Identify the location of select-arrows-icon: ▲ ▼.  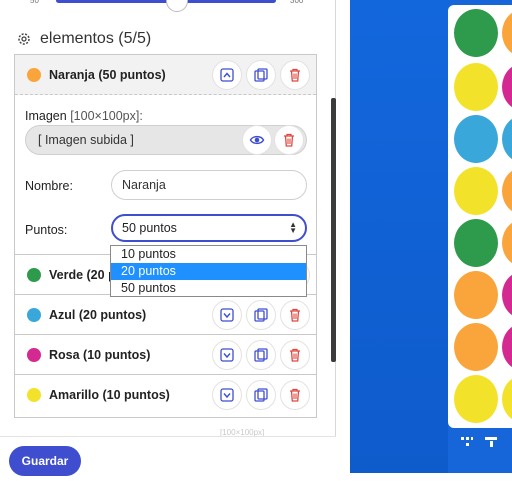
(293, 227).